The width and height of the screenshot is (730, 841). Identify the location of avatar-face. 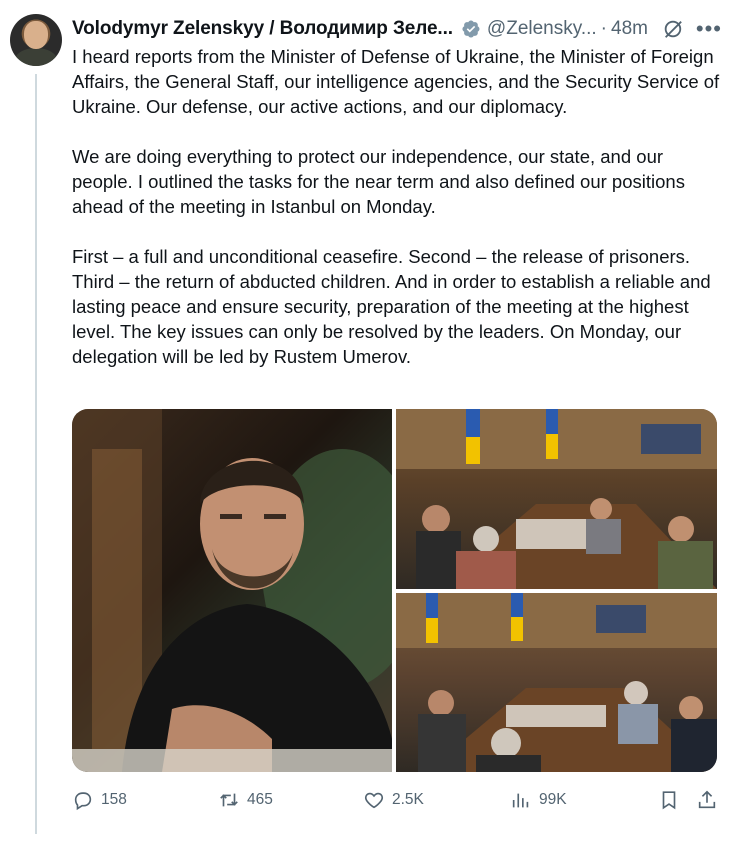
(36, 35).